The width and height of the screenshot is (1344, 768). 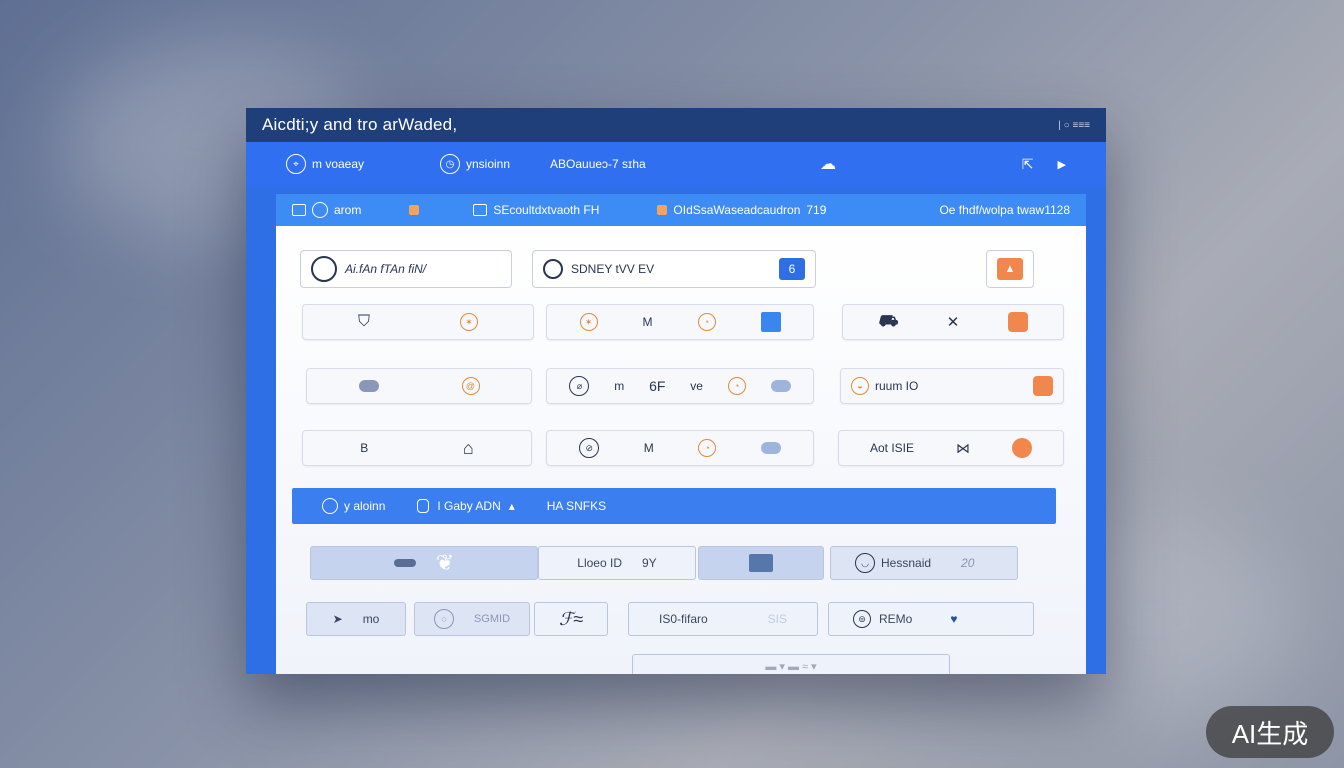 What do you see at coordinates (860, 386) in the screenshot?
I see `gauge-icon: ◒` at bounding box center [860, 386].